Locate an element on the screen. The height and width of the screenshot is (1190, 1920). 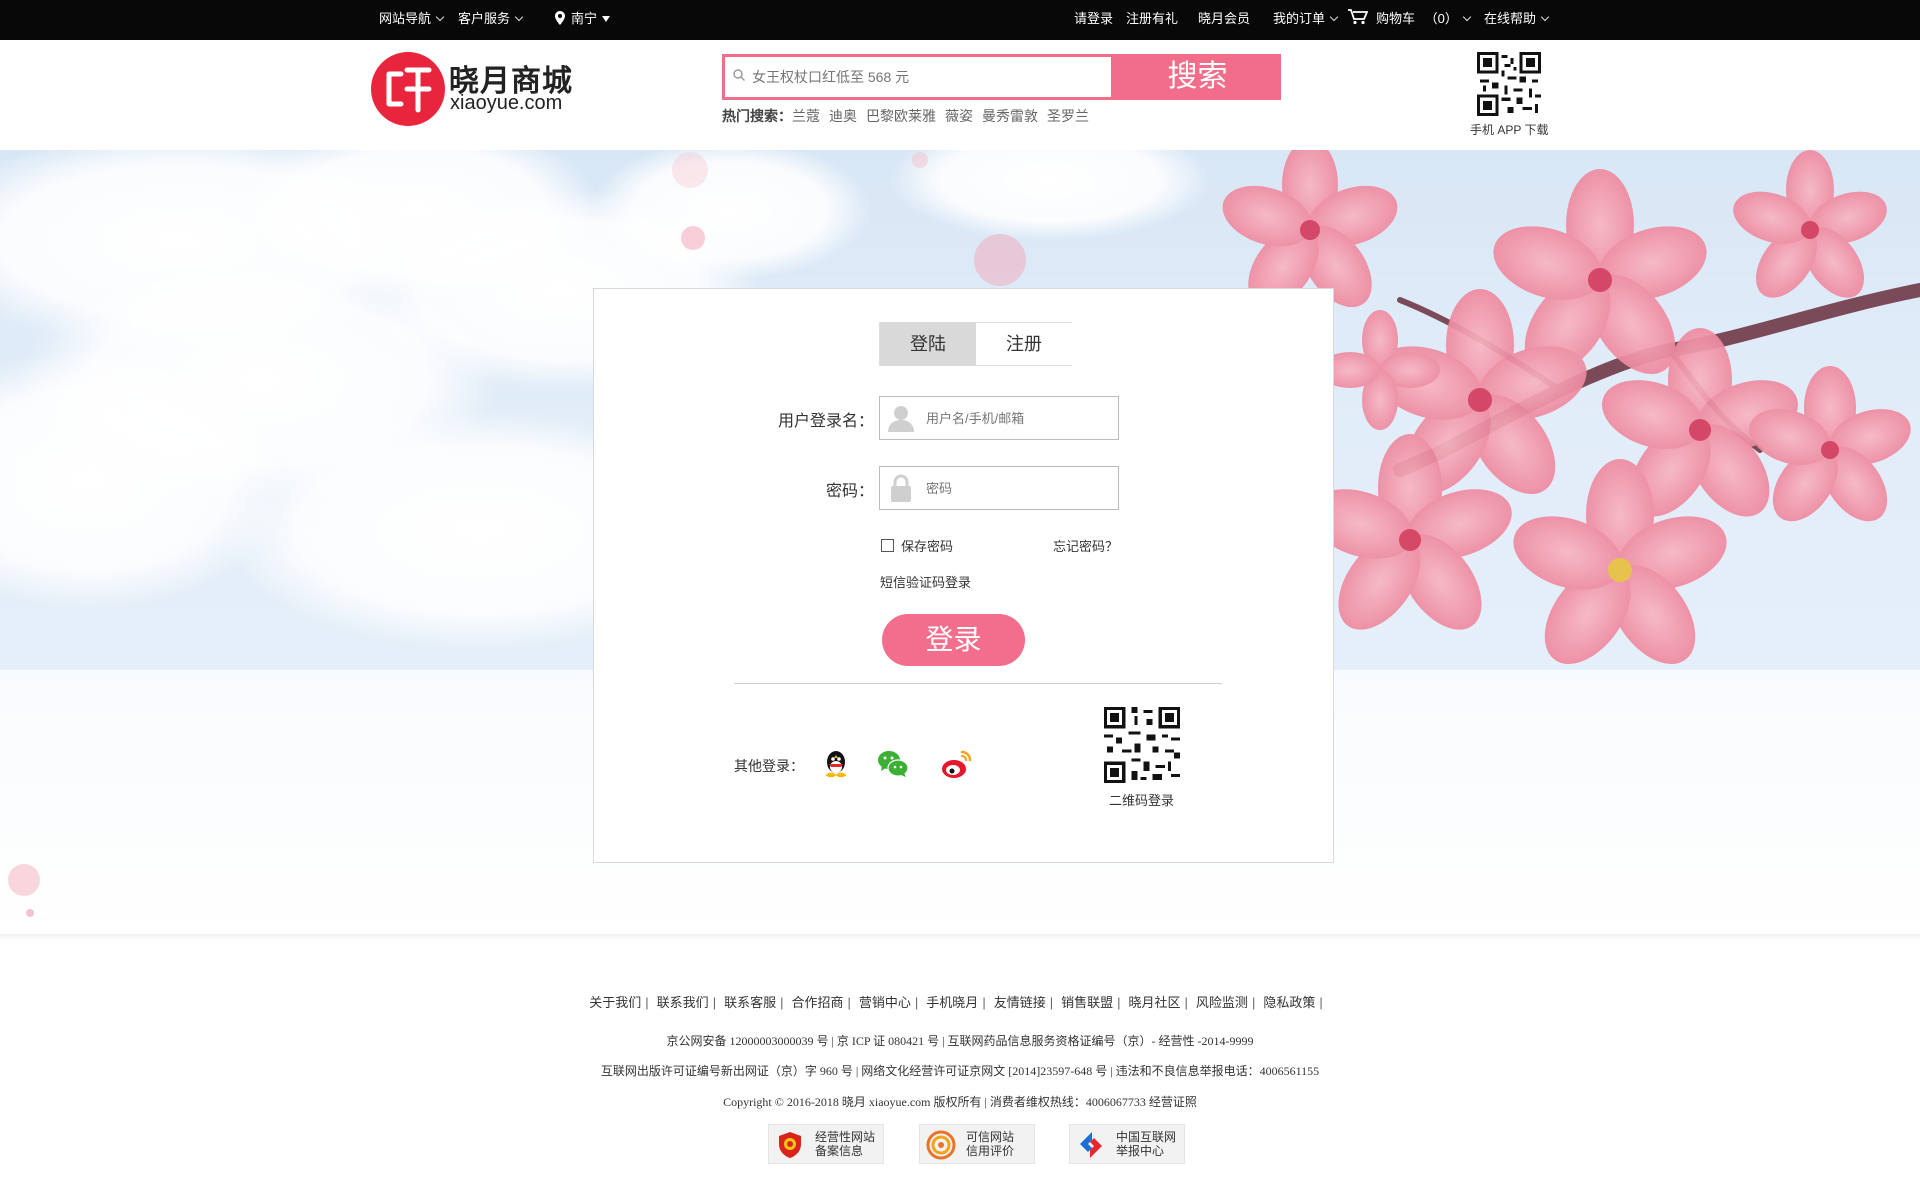
search-input is located at coordinates (927, 77).